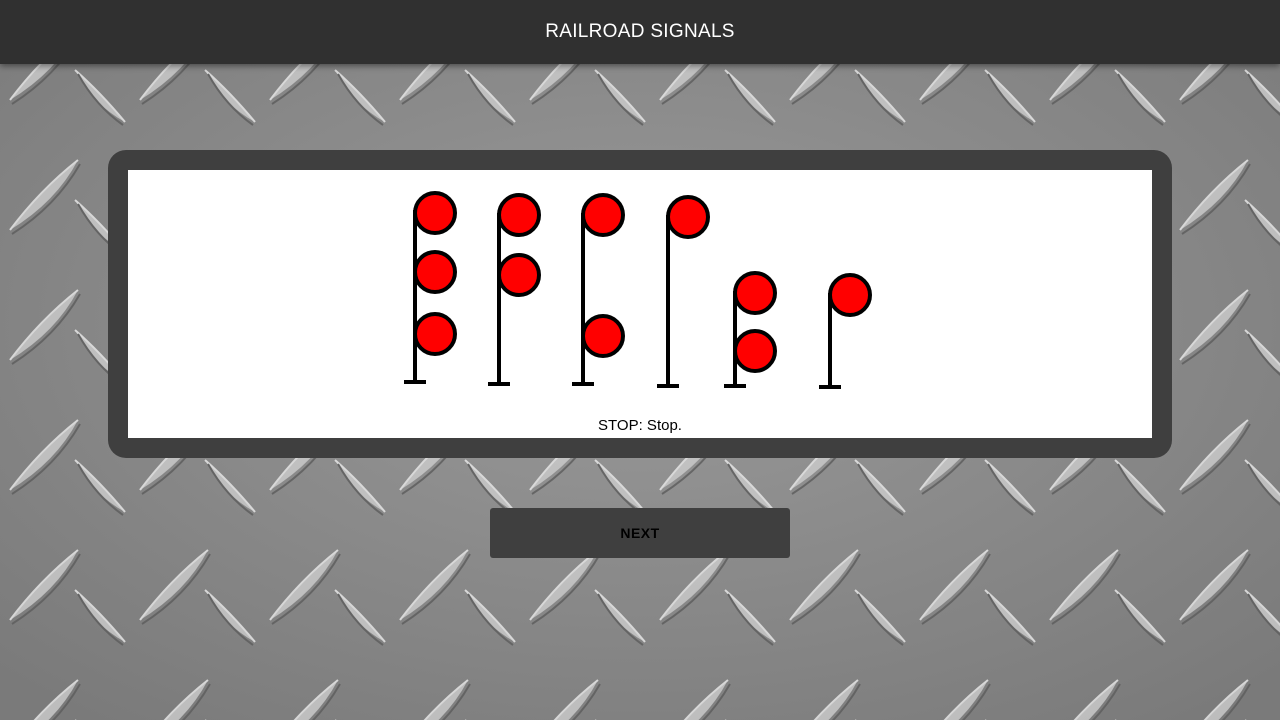 This screenshot has height=720, width=1280. Describe the element at coordinates (683, 291) in the screenshot. I see `signal-single-head` at that location.